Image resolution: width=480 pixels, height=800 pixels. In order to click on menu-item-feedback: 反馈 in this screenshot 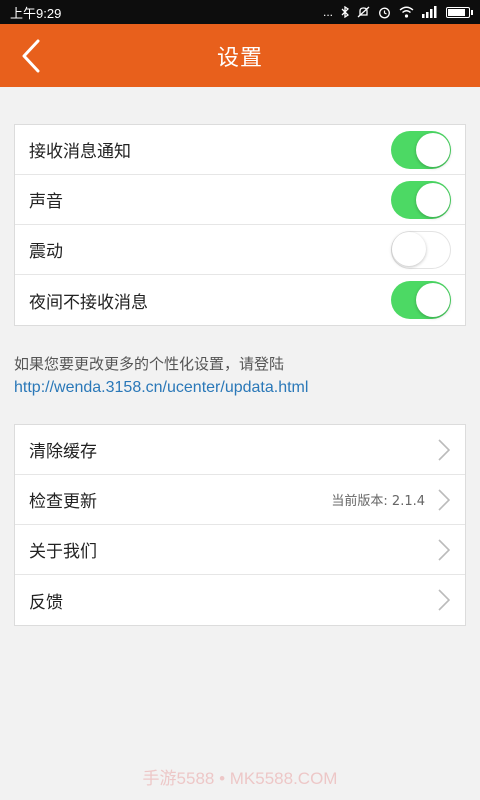, I will do `click(240, 600)`.